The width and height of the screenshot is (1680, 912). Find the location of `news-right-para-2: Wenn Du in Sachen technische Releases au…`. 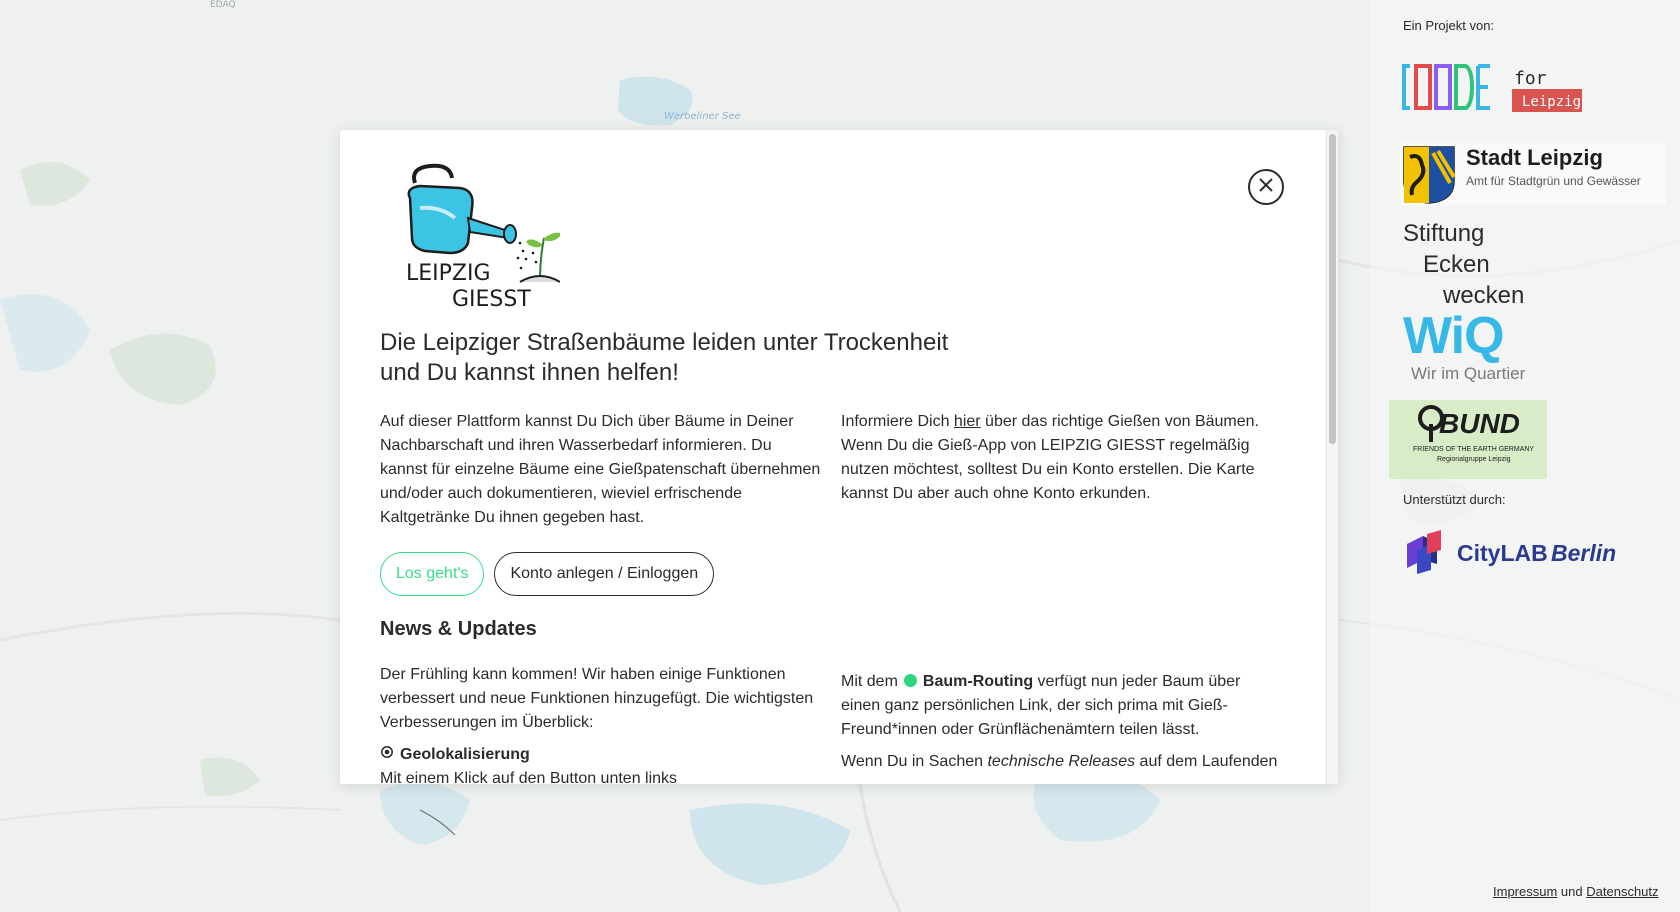

news-right-para-2: Wenn Du in Sachen technische Releases au… is located at coordinates (1061, 762).